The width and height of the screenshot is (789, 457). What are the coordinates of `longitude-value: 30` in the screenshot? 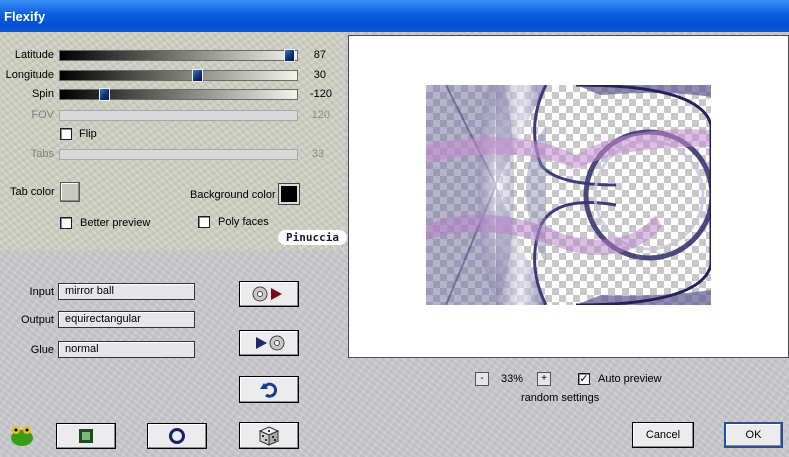 It's located at (319, 75).